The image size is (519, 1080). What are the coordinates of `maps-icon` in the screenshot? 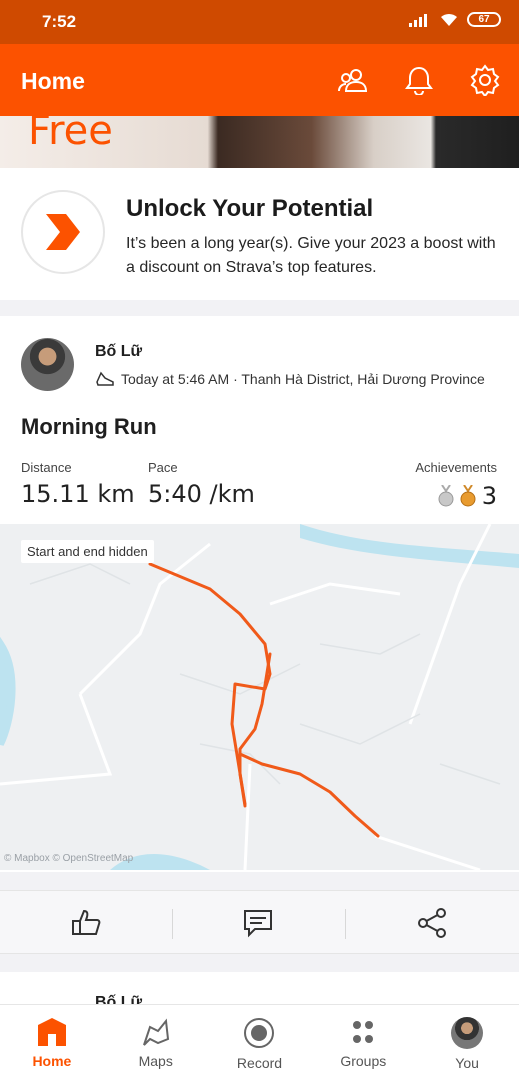 It's located at (155, 1032).